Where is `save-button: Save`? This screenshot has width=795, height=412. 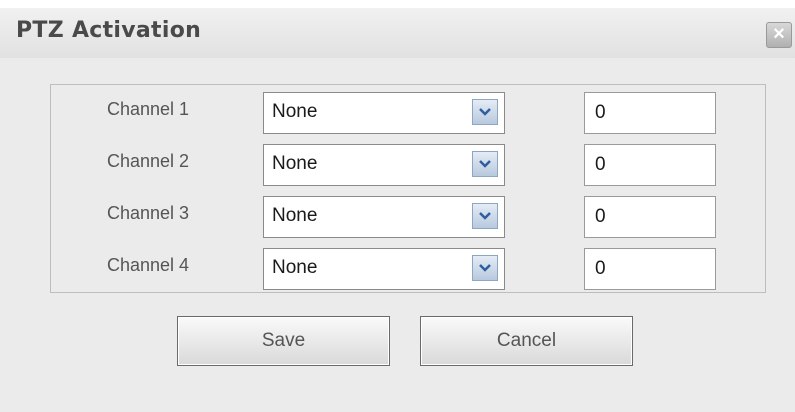 save-button: Save is located at coordinates (283, 341).